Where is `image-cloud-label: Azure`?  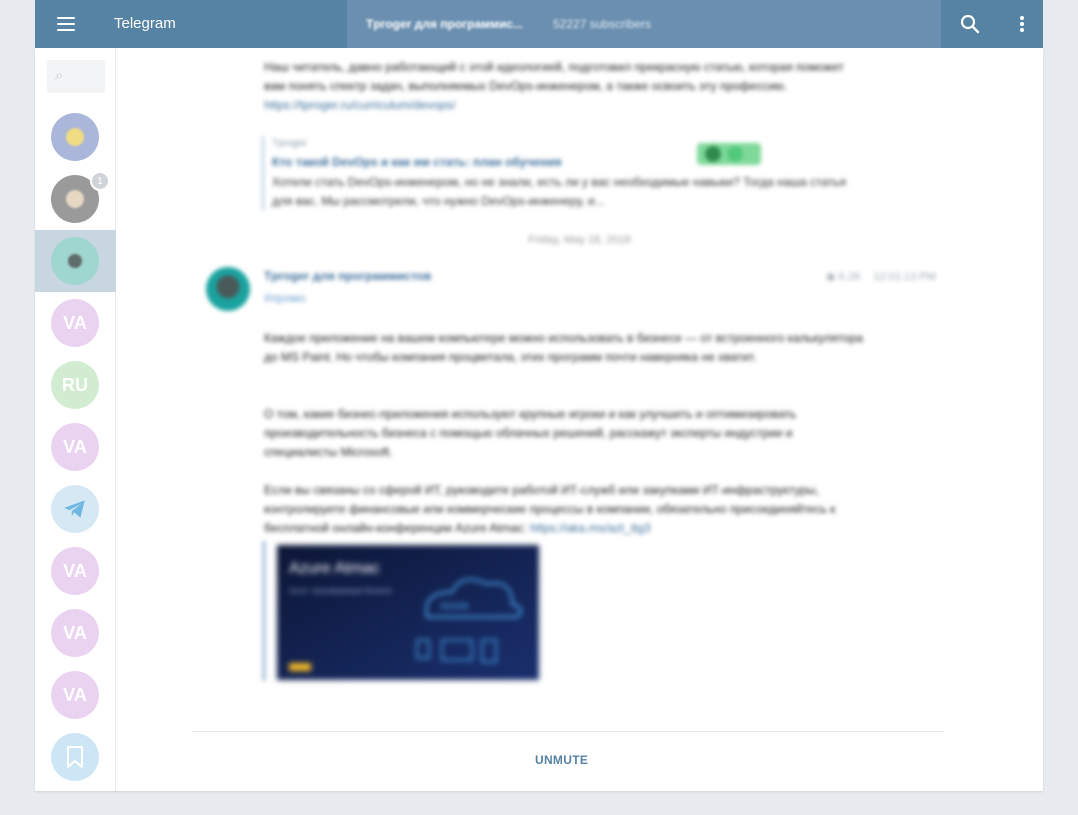 image-cloud-label: Azure is located at coordinates (454, 606).